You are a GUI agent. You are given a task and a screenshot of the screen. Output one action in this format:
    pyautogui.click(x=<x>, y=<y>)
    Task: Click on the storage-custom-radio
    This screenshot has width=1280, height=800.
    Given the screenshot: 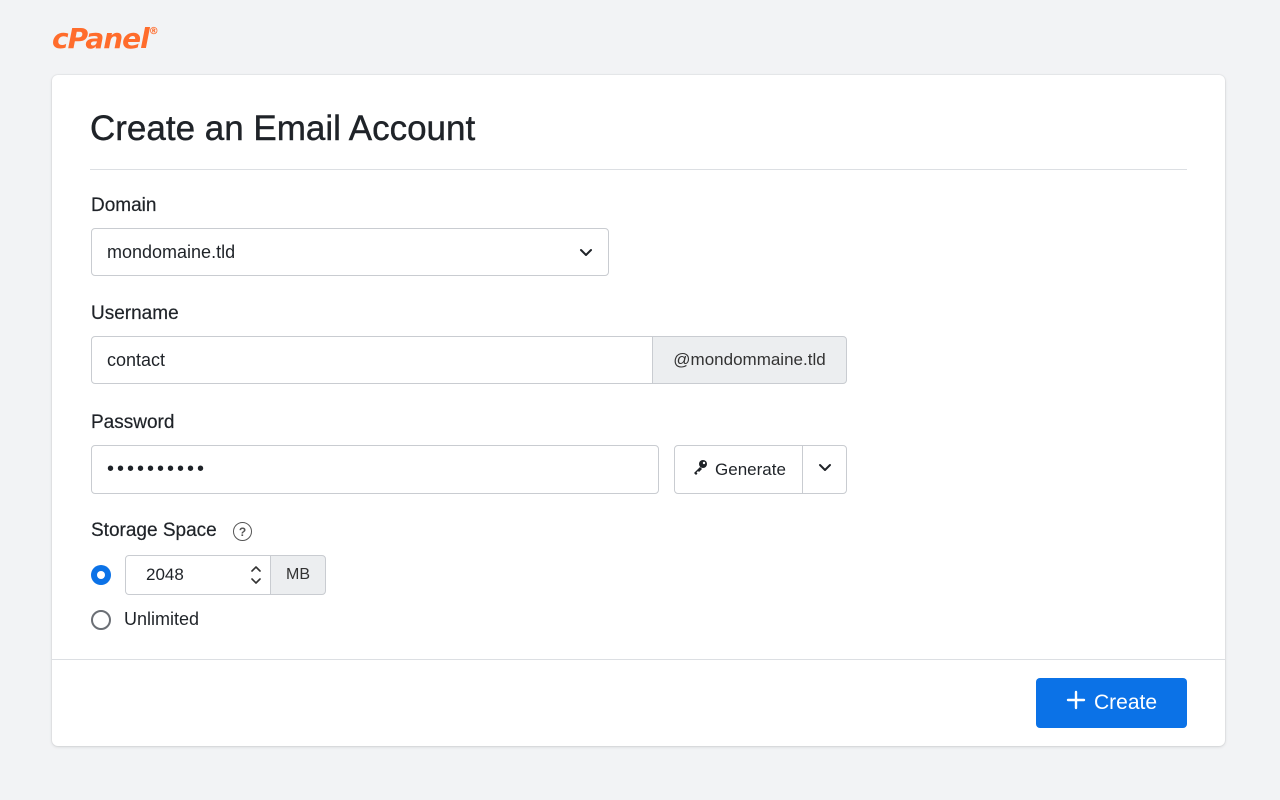 What is the action you would take?
    pyautogui.click(x=101, y=575)
    